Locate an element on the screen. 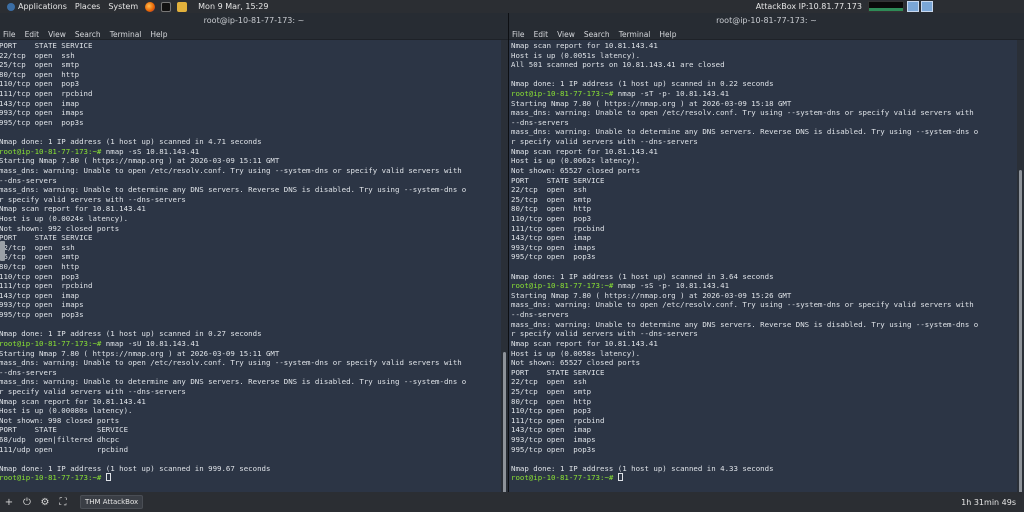 The width and height of the screenshot is (1024, 512). add-icon: + is located at coordinates (9, 502).